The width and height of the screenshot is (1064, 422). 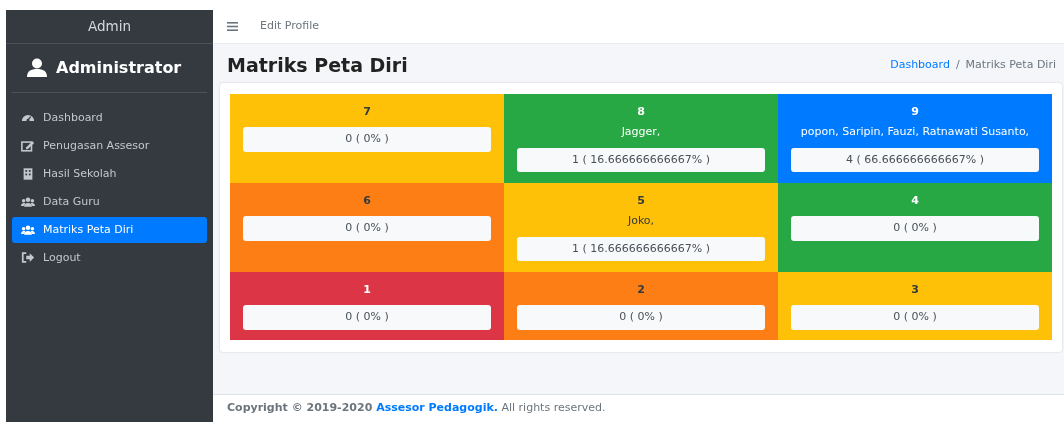 I want to click on footer-link: Assesor Pedagogik., so click(x=437, y=408).